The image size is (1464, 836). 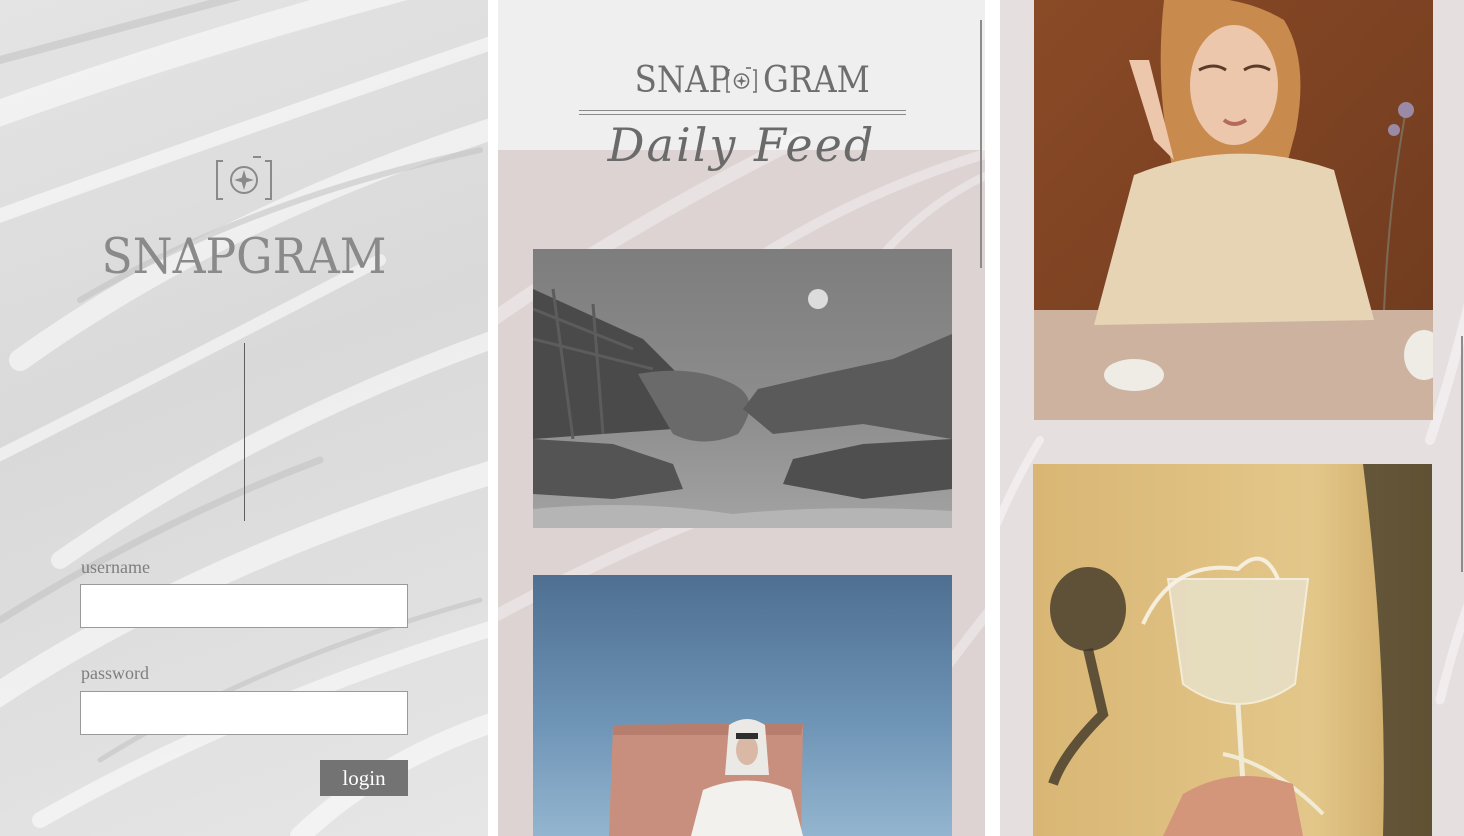 I want to click on password-input, so click(x=244, y=713).